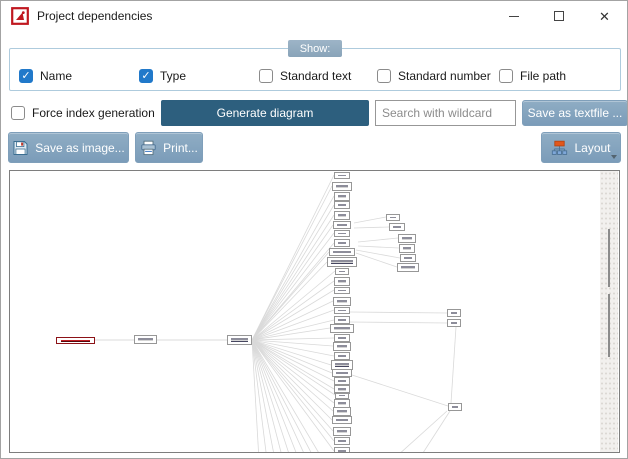  I want to click on printer-icon, so click(148, 147).